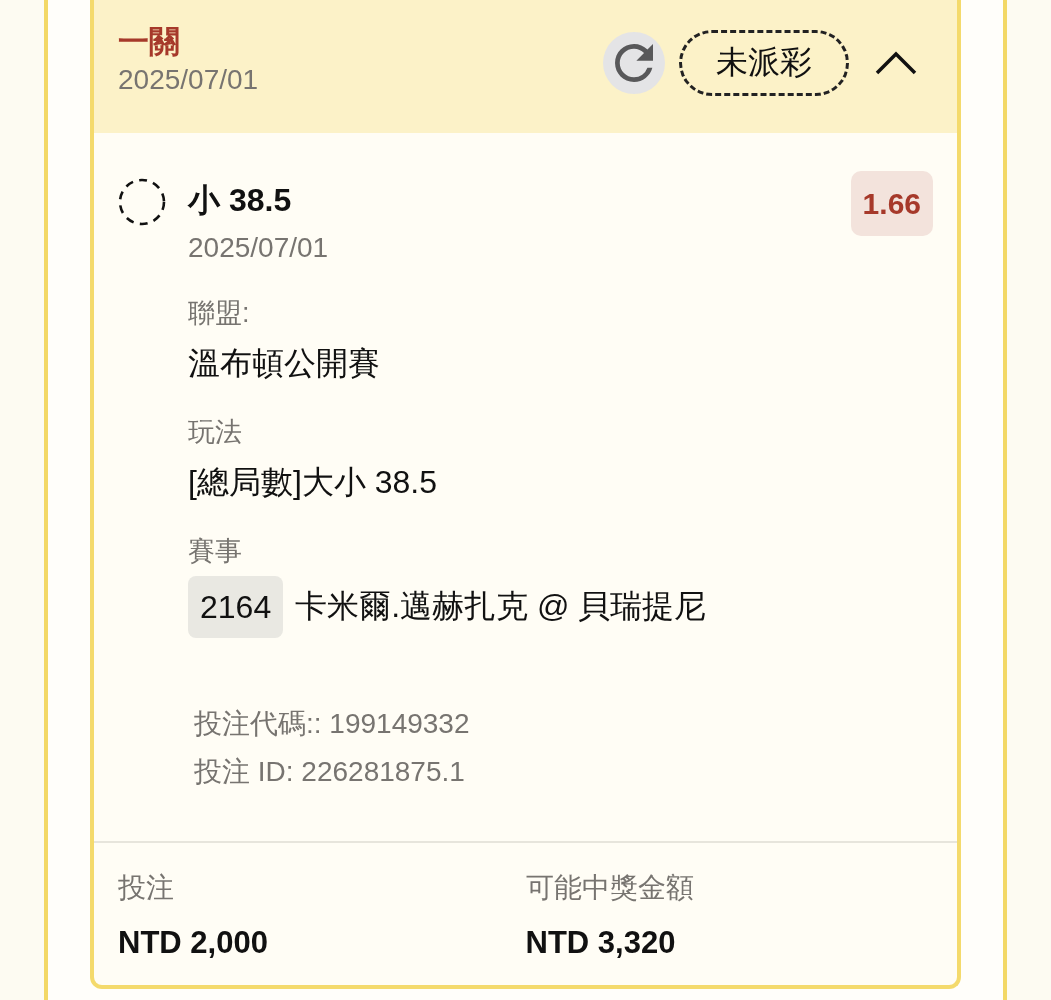 This screenshot has height=1000, width=1051. I want to click on match-number-badge: 2164, so click(236, 607).